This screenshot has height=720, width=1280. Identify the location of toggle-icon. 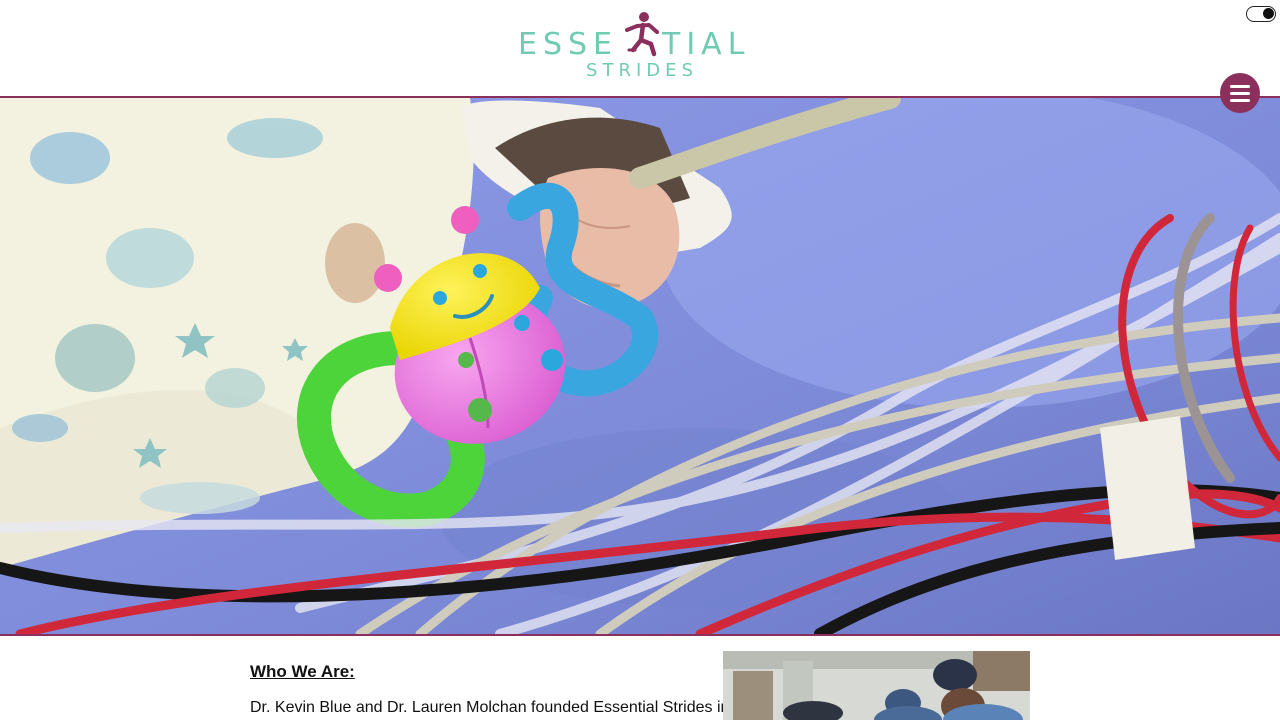
(1268, 13).